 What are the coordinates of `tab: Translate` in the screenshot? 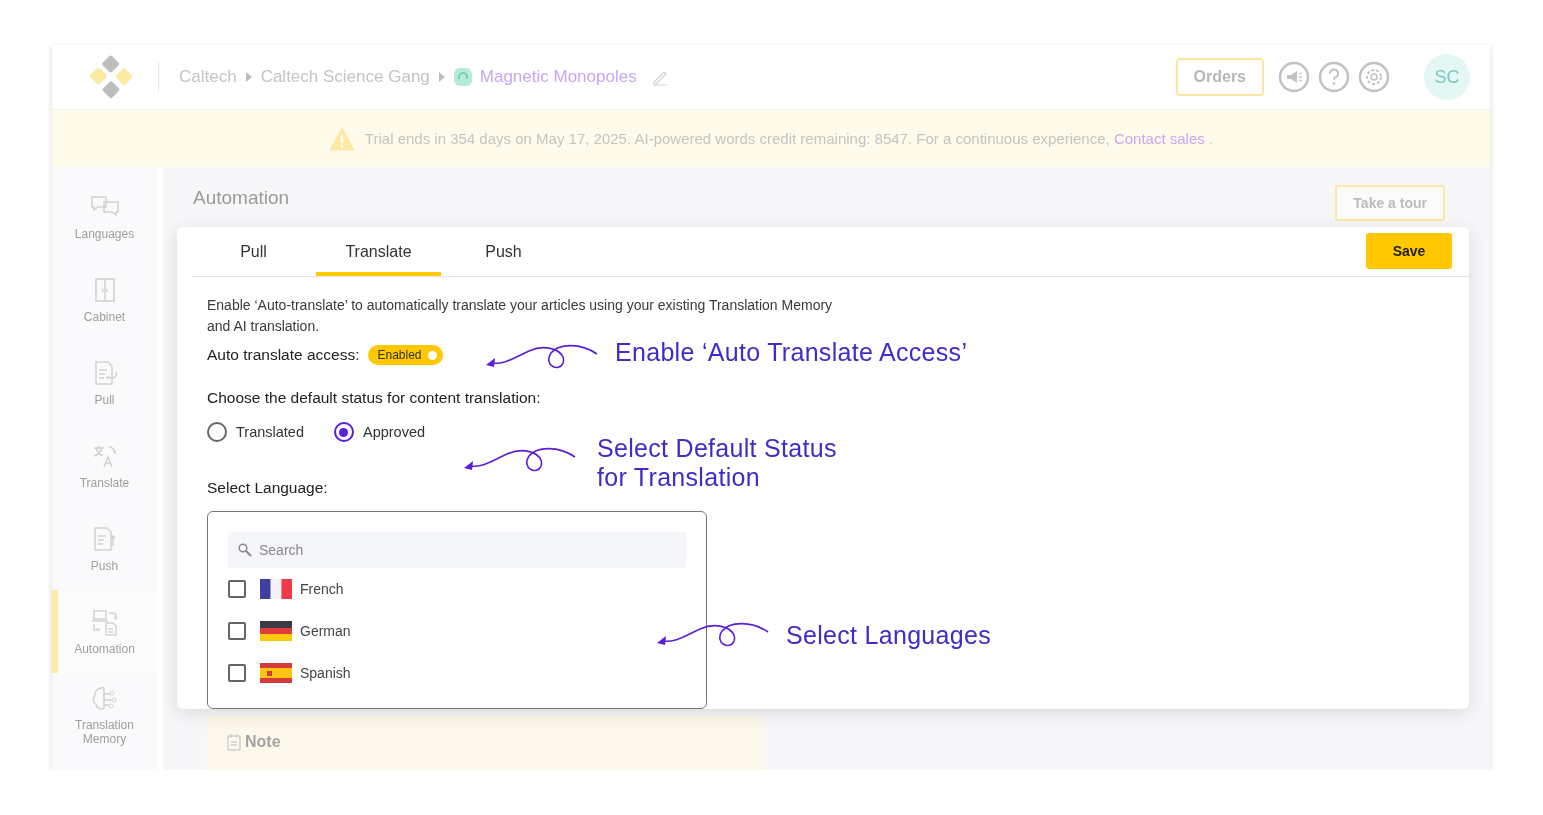 It's located at (378, 251).